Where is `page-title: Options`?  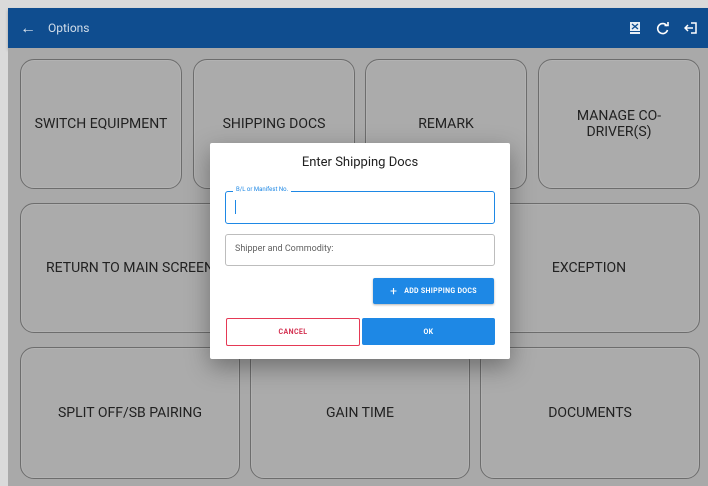
page-title: Options is located at coordinates (69, 28).